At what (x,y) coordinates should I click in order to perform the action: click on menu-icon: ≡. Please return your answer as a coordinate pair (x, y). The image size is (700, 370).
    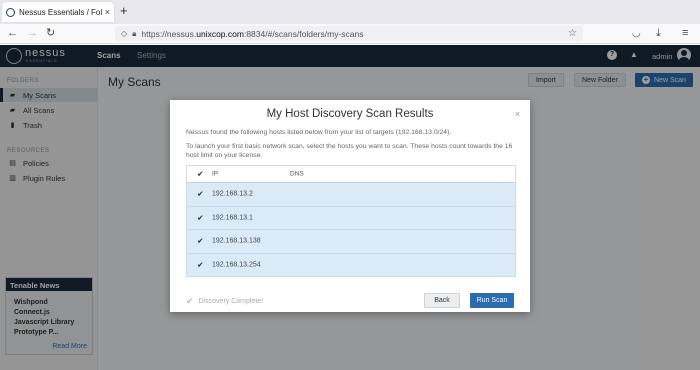
    Looking at the image, I should click on (685, 33).